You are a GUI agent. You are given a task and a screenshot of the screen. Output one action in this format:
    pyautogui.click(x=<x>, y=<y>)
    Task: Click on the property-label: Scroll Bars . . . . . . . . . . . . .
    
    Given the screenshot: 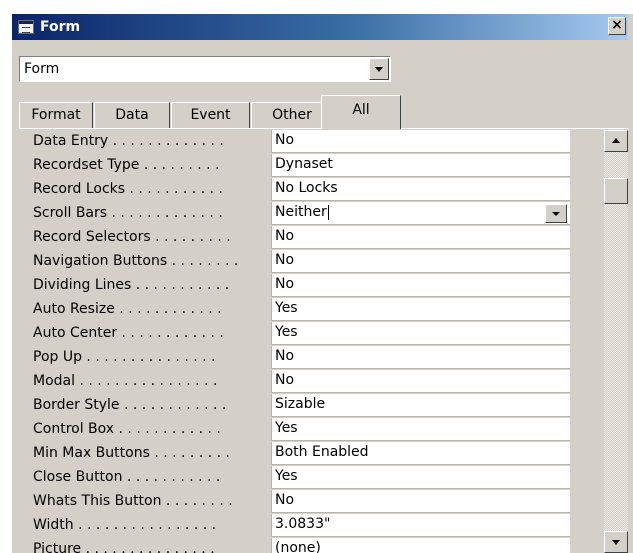 What is the action you would take?
    pyautogui.click(x=128, y=213)
    